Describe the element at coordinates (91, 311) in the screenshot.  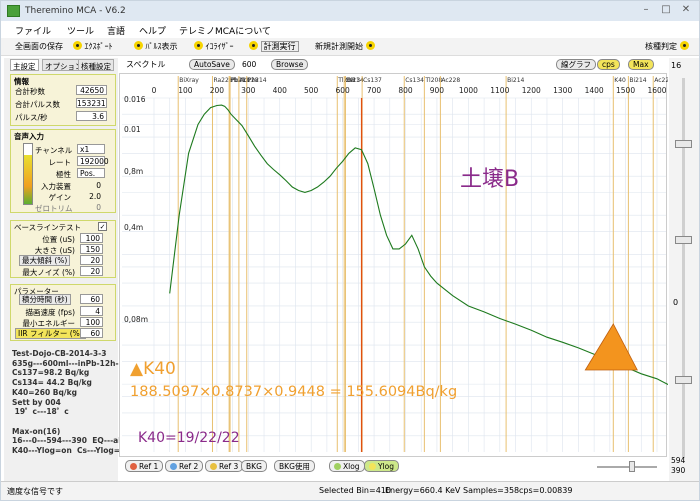
I see `draw-speed-value: 4` at that location.